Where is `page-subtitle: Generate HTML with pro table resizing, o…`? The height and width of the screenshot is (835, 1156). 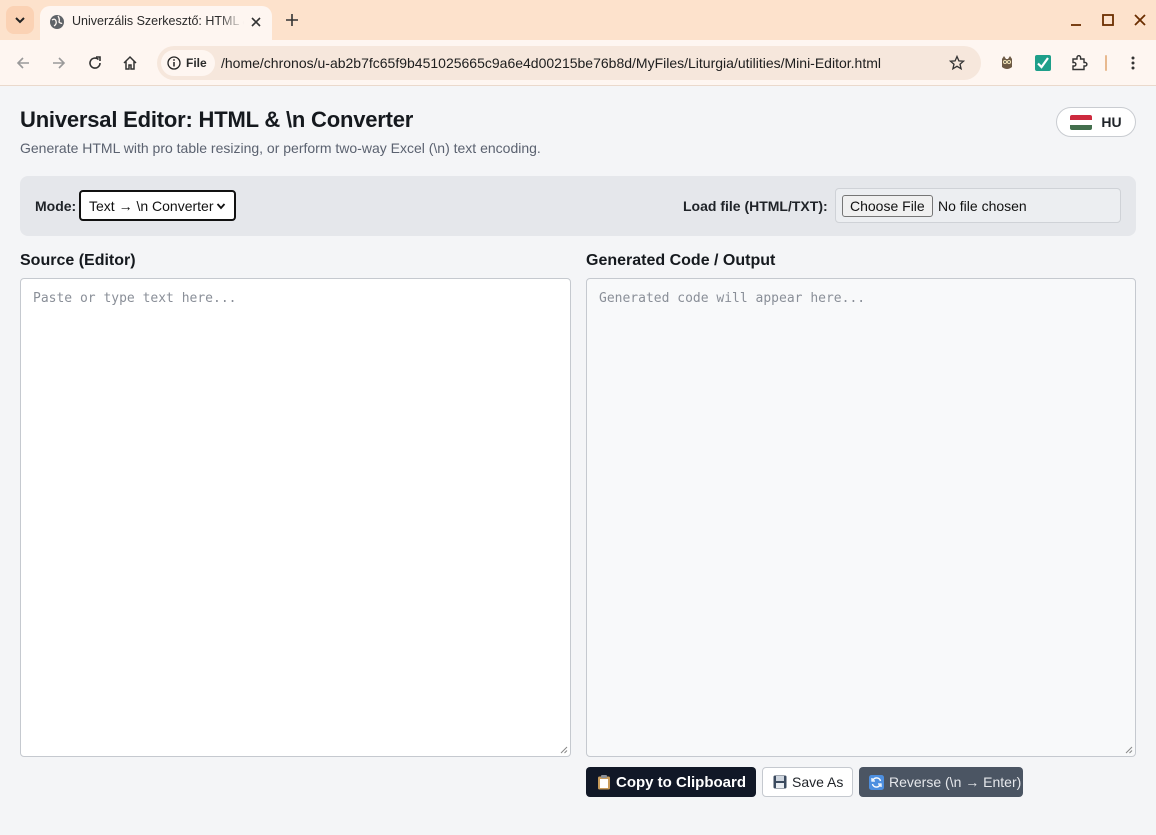 page-subtitle: Generate HTML with pro table resizing, o… is located at coordinates (280, 148).